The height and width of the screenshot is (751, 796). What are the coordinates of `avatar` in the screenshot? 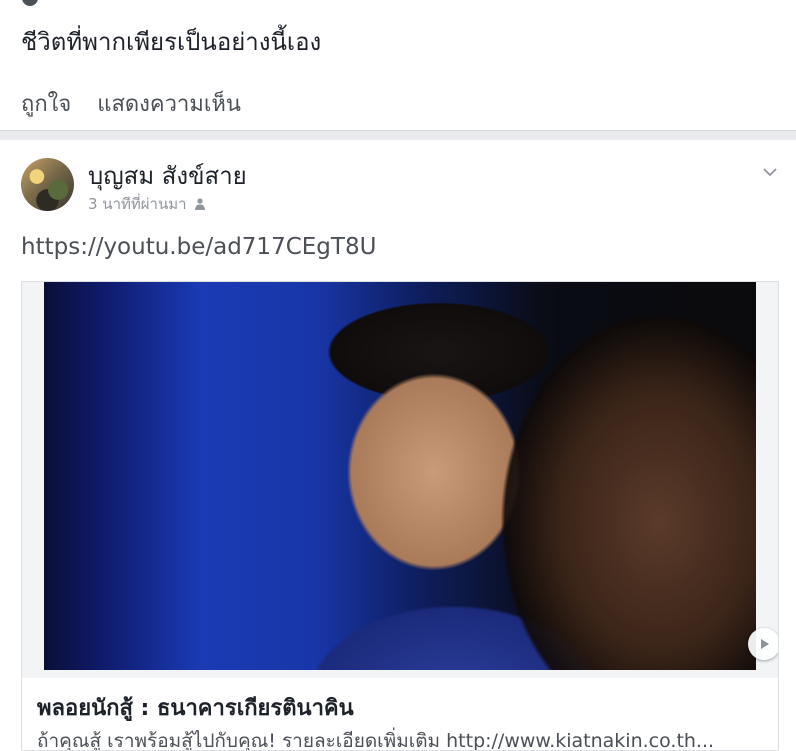 It's located at (47, 184).